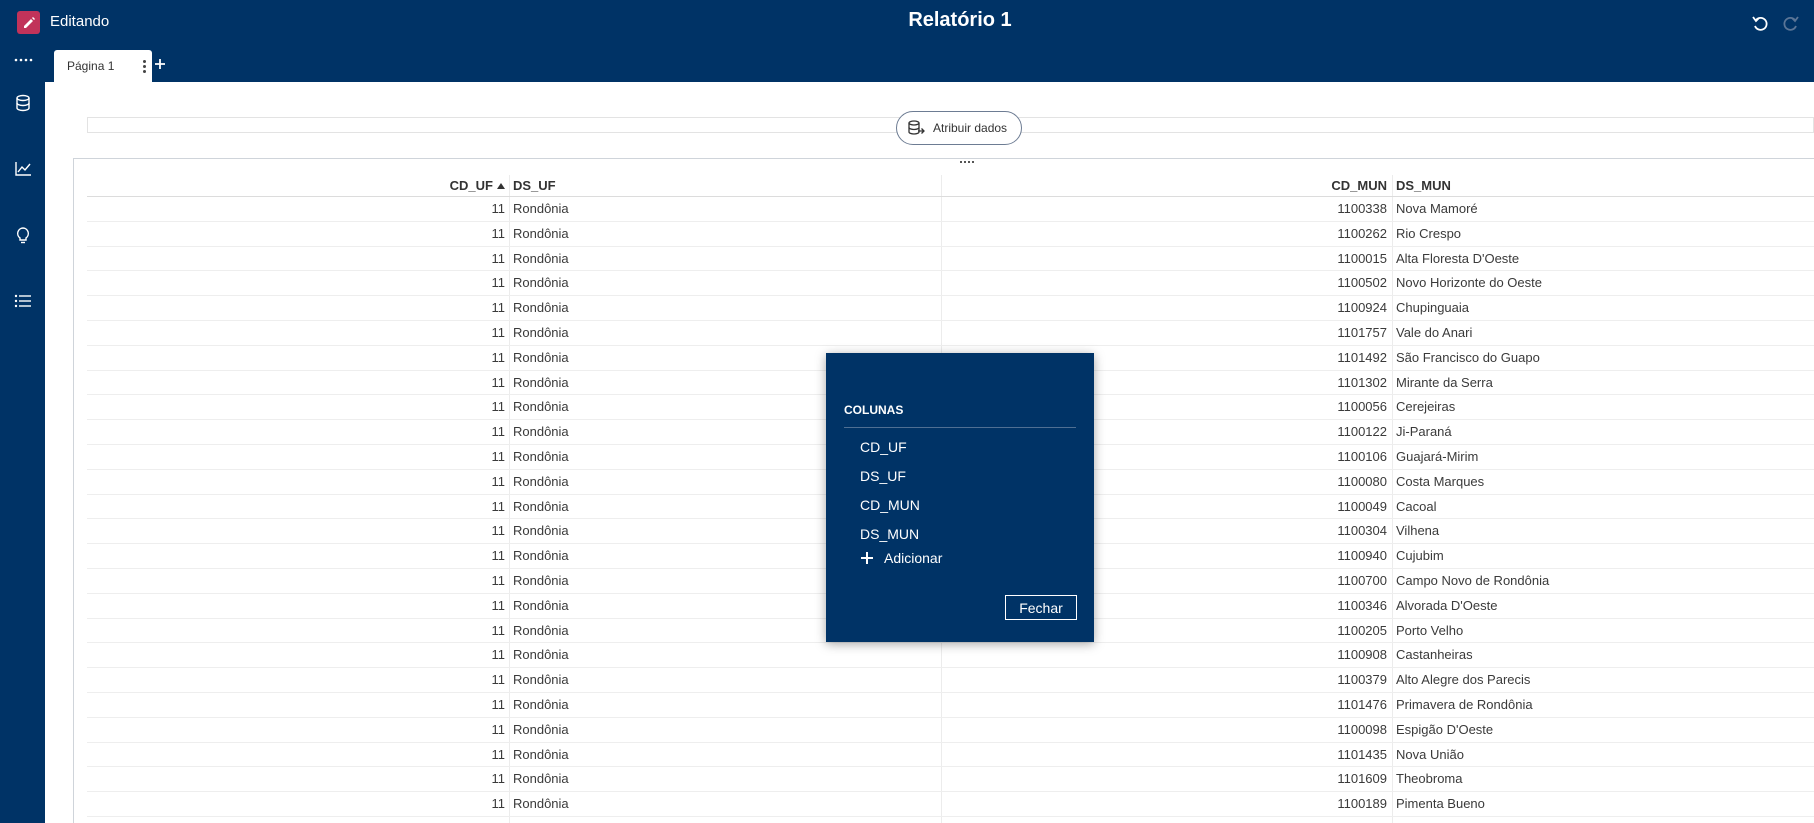 The width and height of the screenshot is (1814, 823). What do you see at coordinates (1423, 185) in the screenshot?
I see `column-header-ds-mun: DS_MUN` at bounding box center [1423, 185].